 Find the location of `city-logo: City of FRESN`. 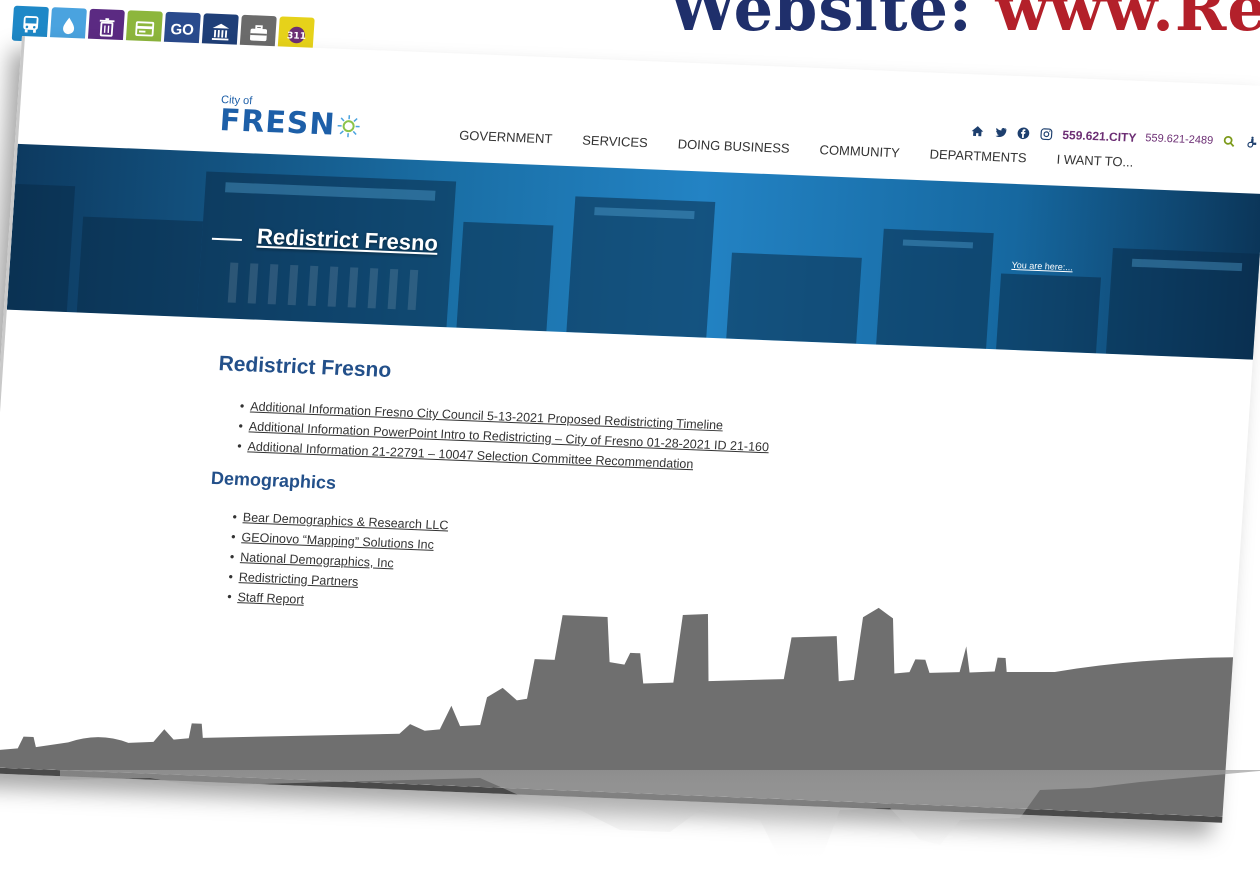

city-logo: City of FRESN is located at coordinates (290, 118).